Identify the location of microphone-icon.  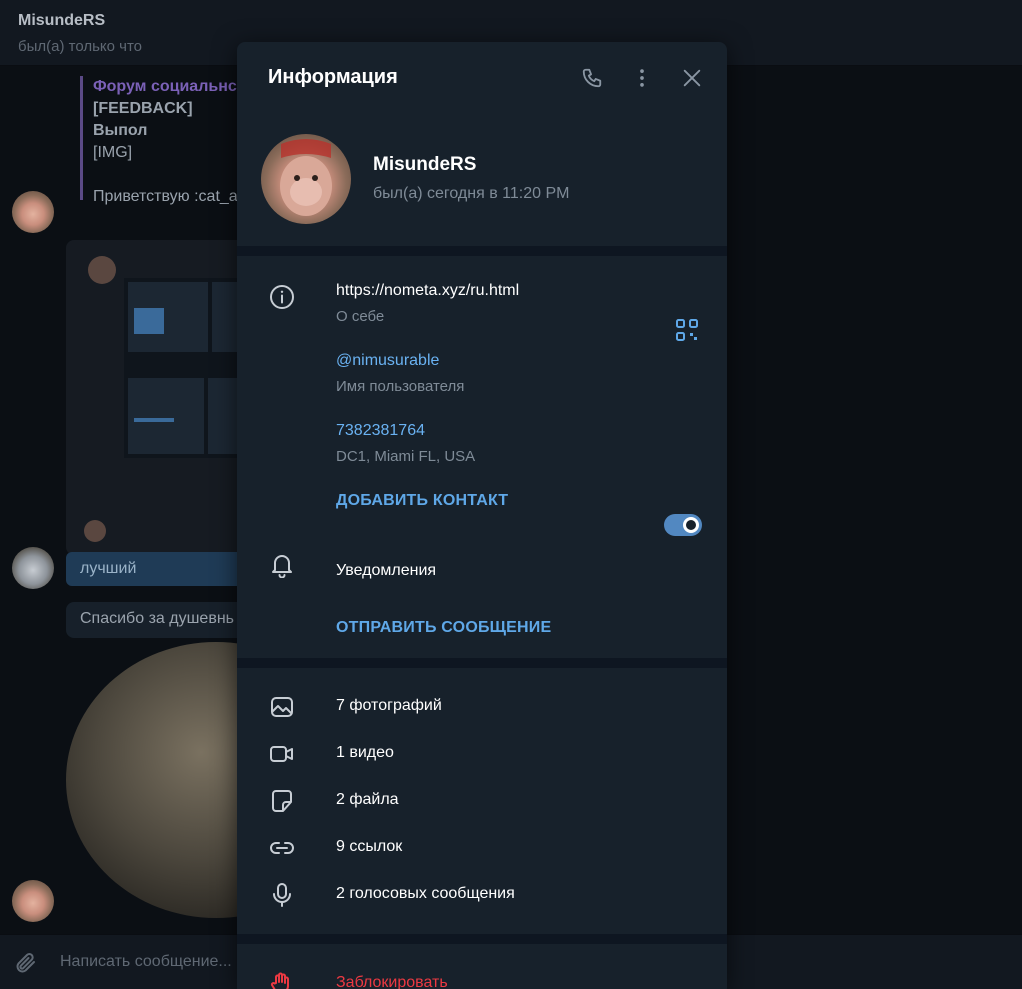
(282, 895).